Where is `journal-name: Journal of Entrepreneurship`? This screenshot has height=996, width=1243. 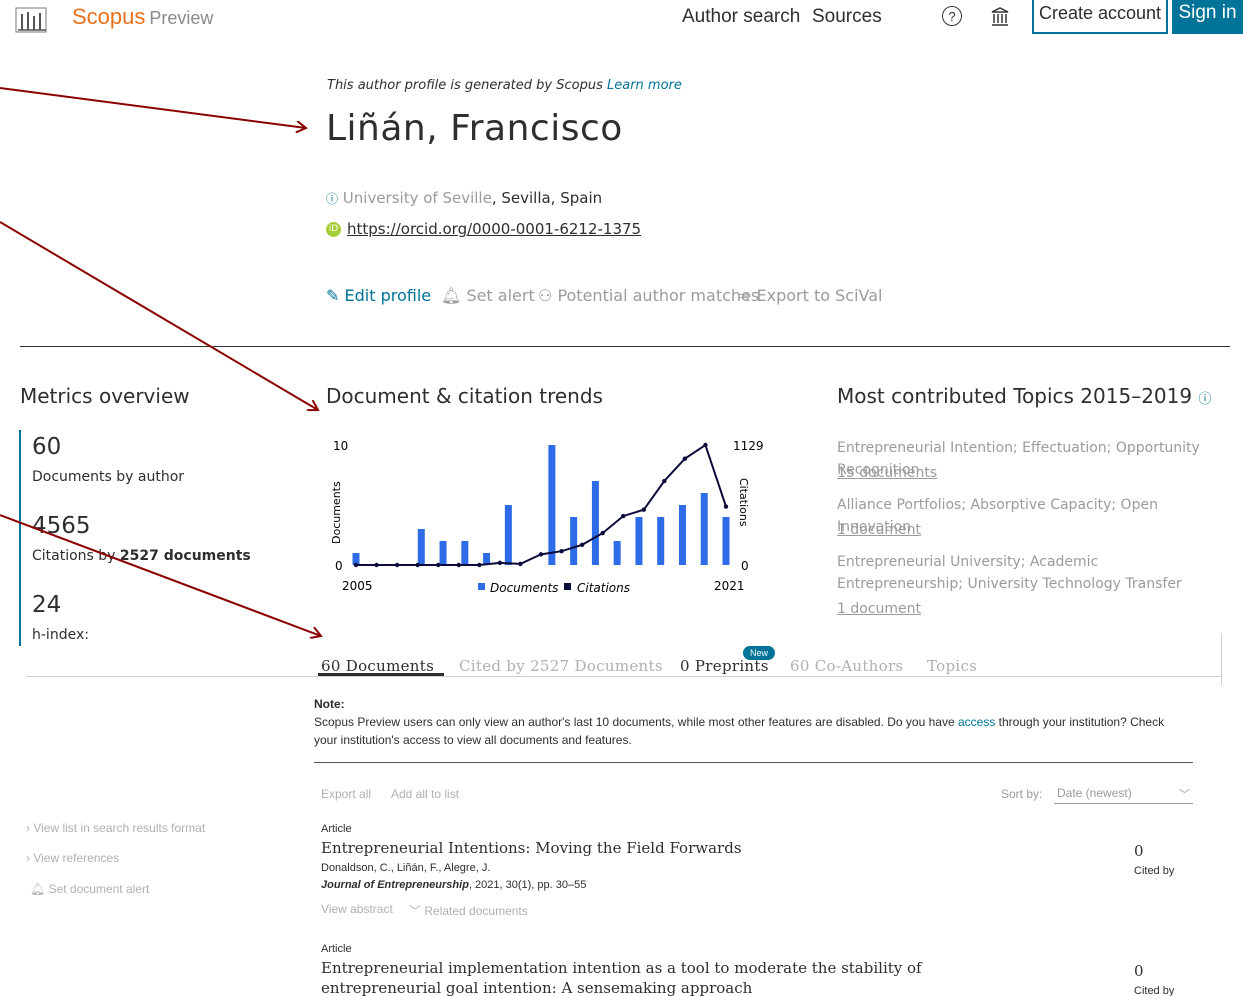
journal-name: Journal of Entrepreneurship is located at coordinates (395, 885).